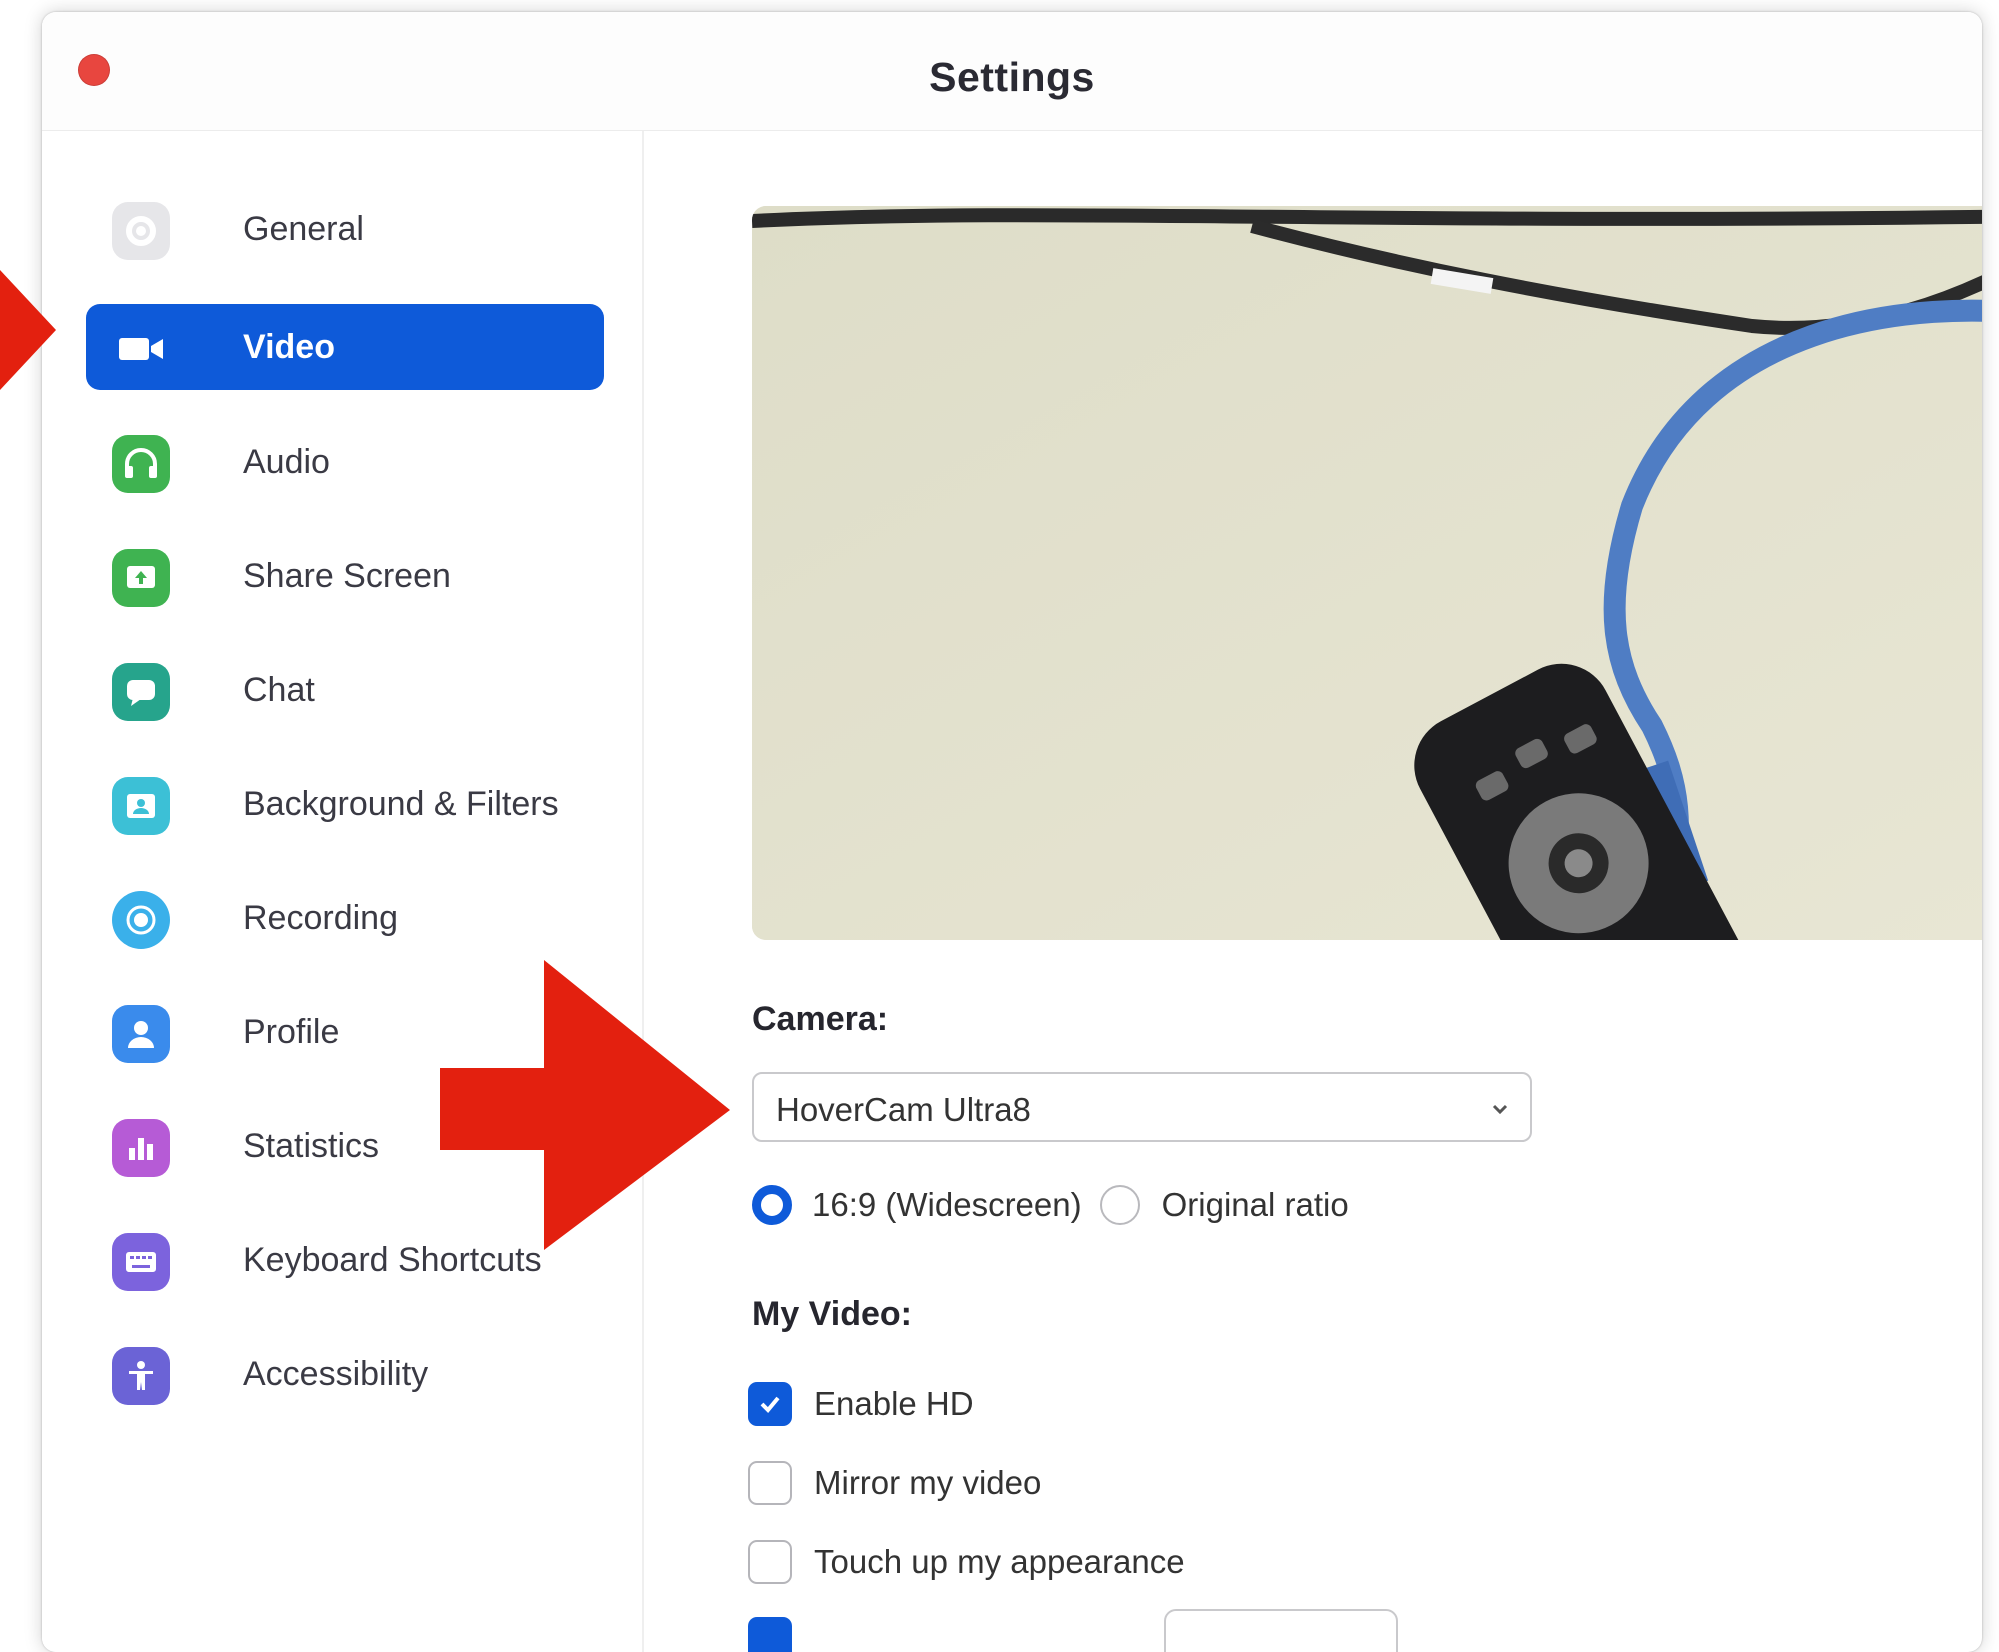  I want to click on keyboard-icon, so click(141, 1262).